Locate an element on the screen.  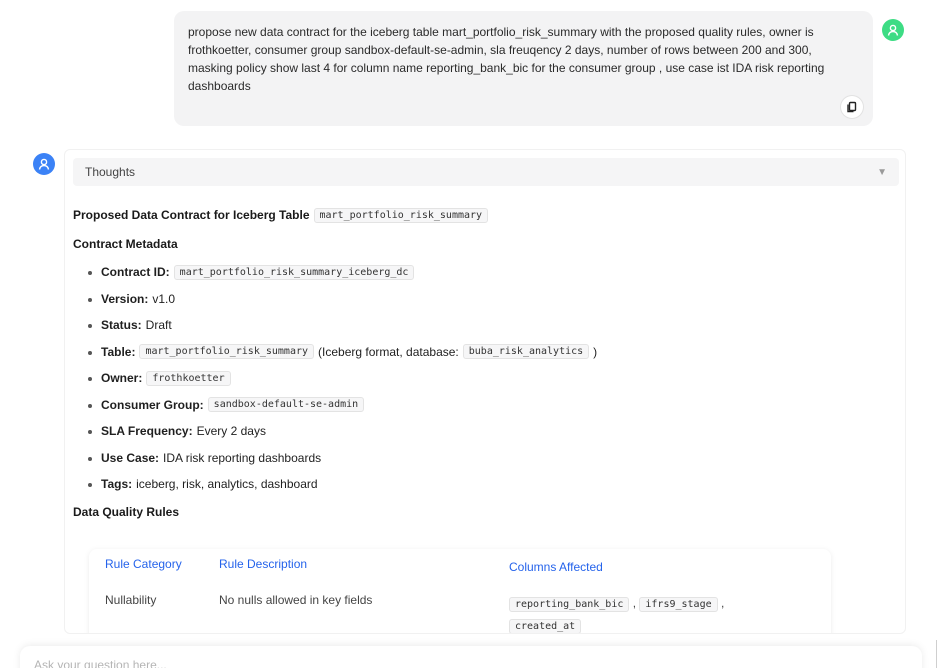
thoughts-toggle: Thoughts ▼ is located at coordinates (486, 172).